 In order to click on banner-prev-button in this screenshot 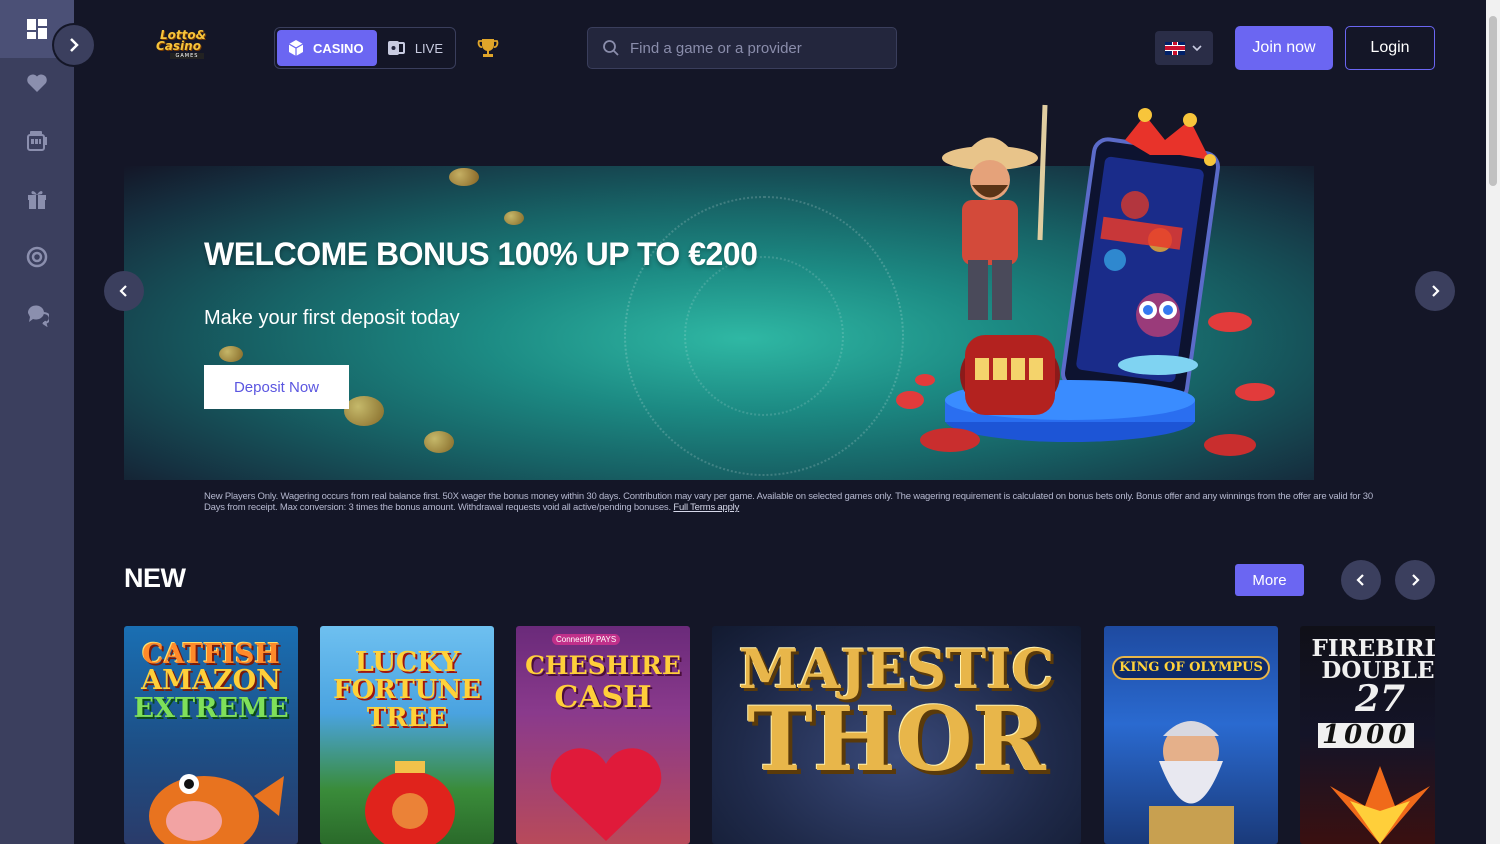, I will do `click(124, 291)`.